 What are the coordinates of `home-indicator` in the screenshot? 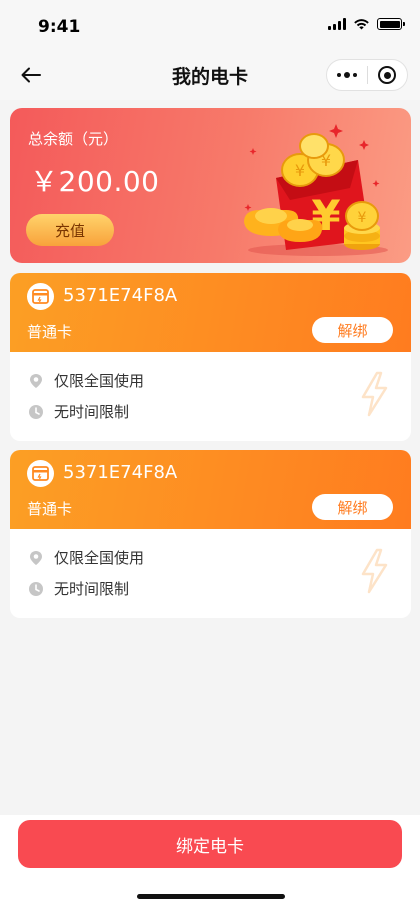 It's located at (211, 896).